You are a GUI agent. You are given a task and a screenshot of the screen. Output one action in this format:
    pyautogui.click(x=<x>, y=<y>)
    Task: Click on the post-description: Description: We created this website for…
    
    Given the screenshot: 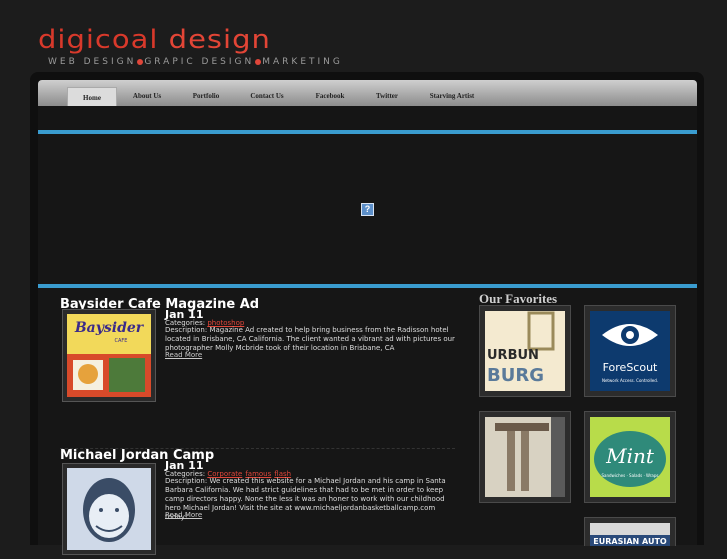 What is the action you would take?
    pyautogui.click(x=305, y=499)
    